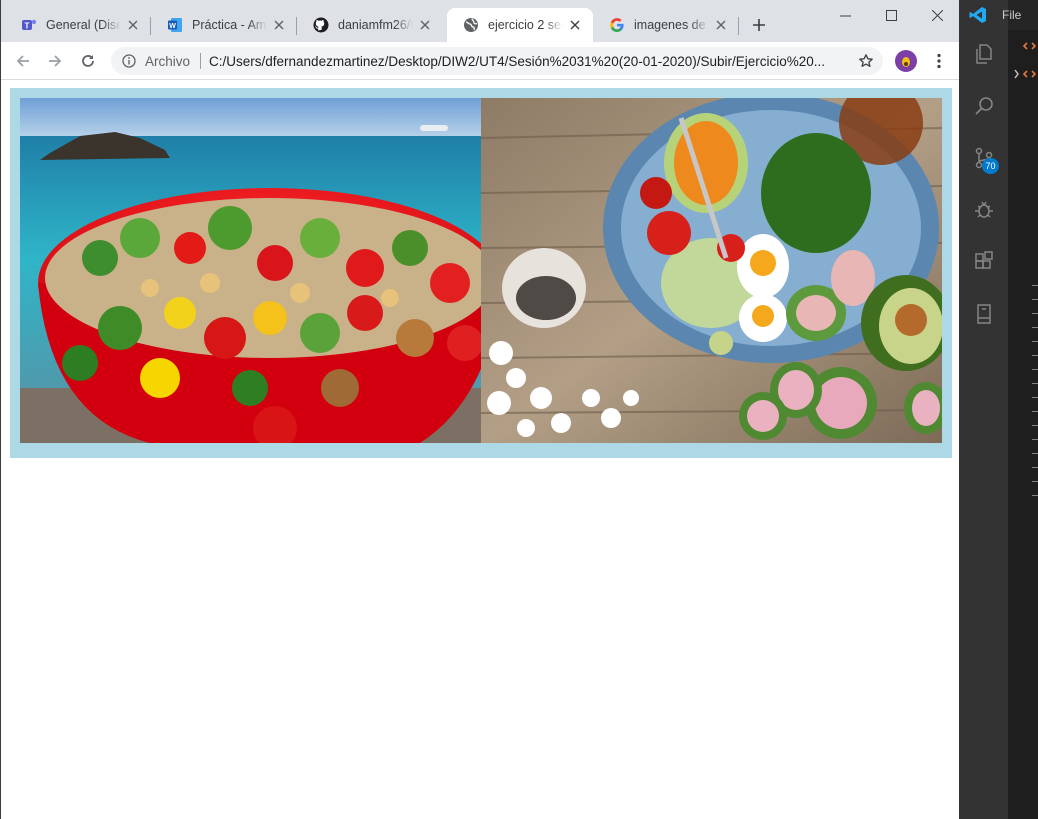 The height and width of the screenshot is (819, 1038). I want to click on reload-icon, so click(88, 61).